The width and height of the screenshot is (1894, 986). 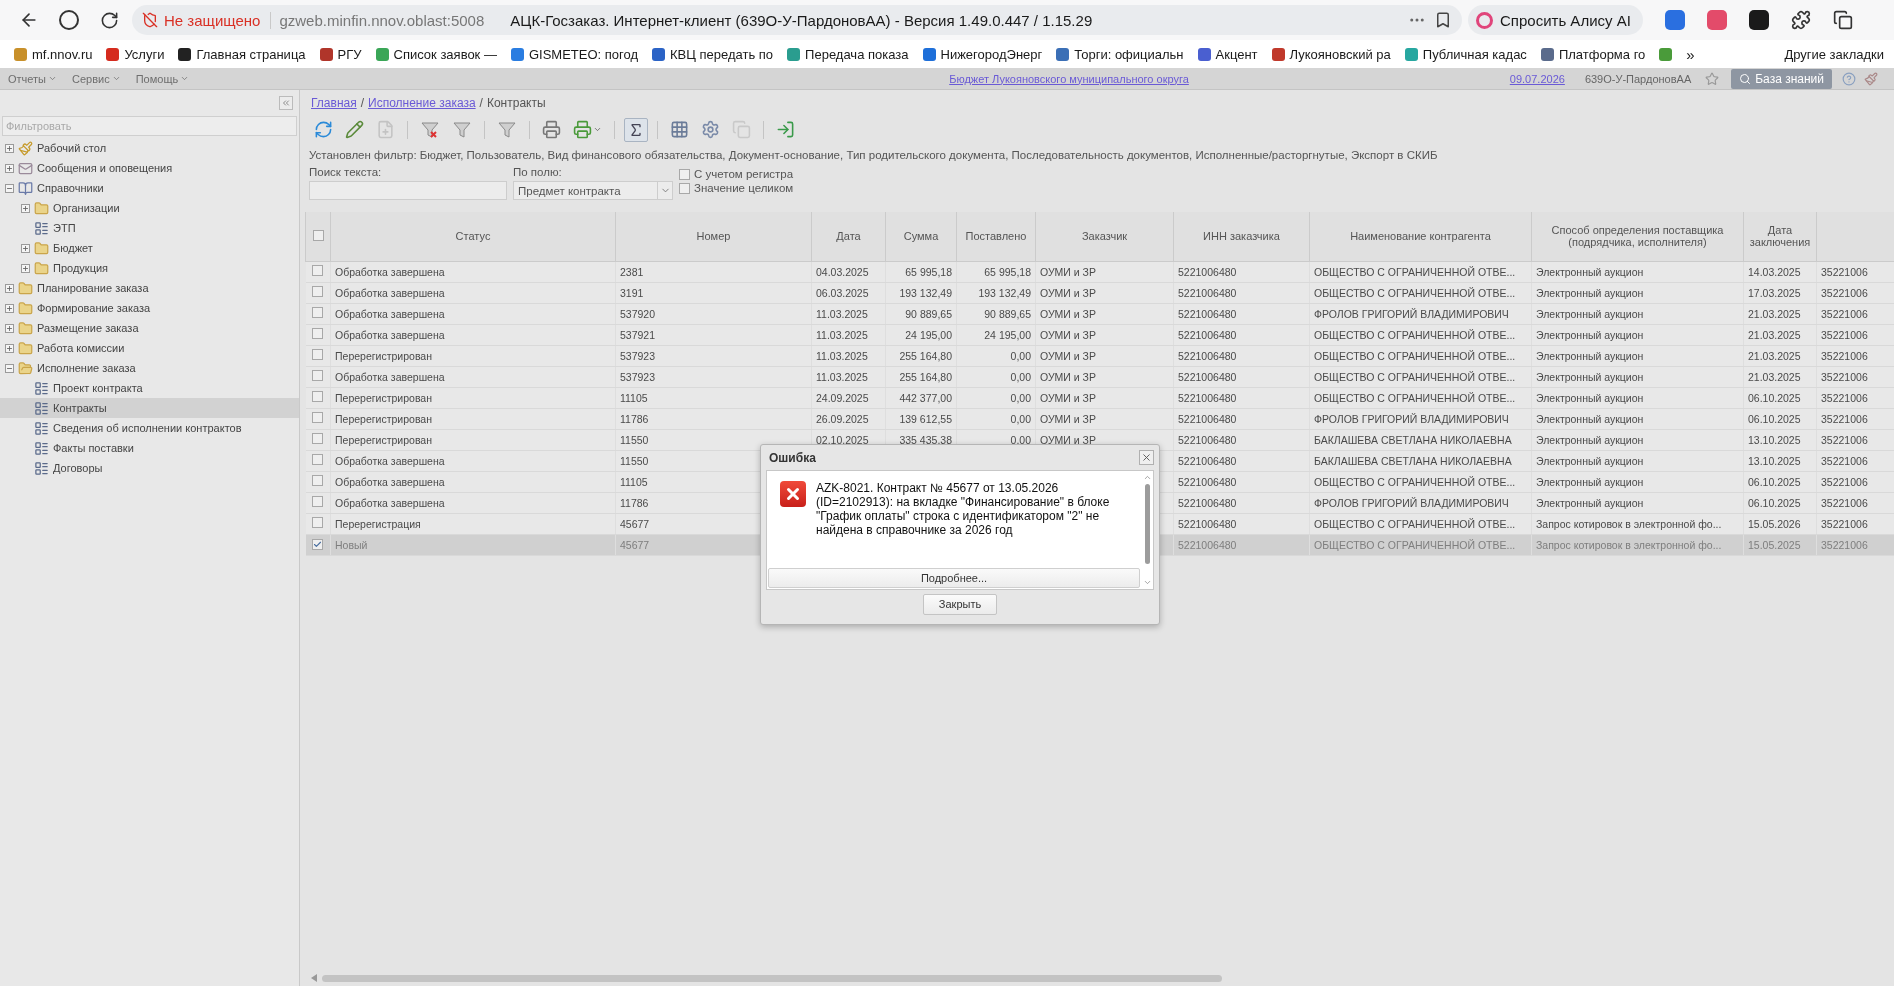 I want to click on tree-item: Исполнение заказа, so click(x=149, y=368).